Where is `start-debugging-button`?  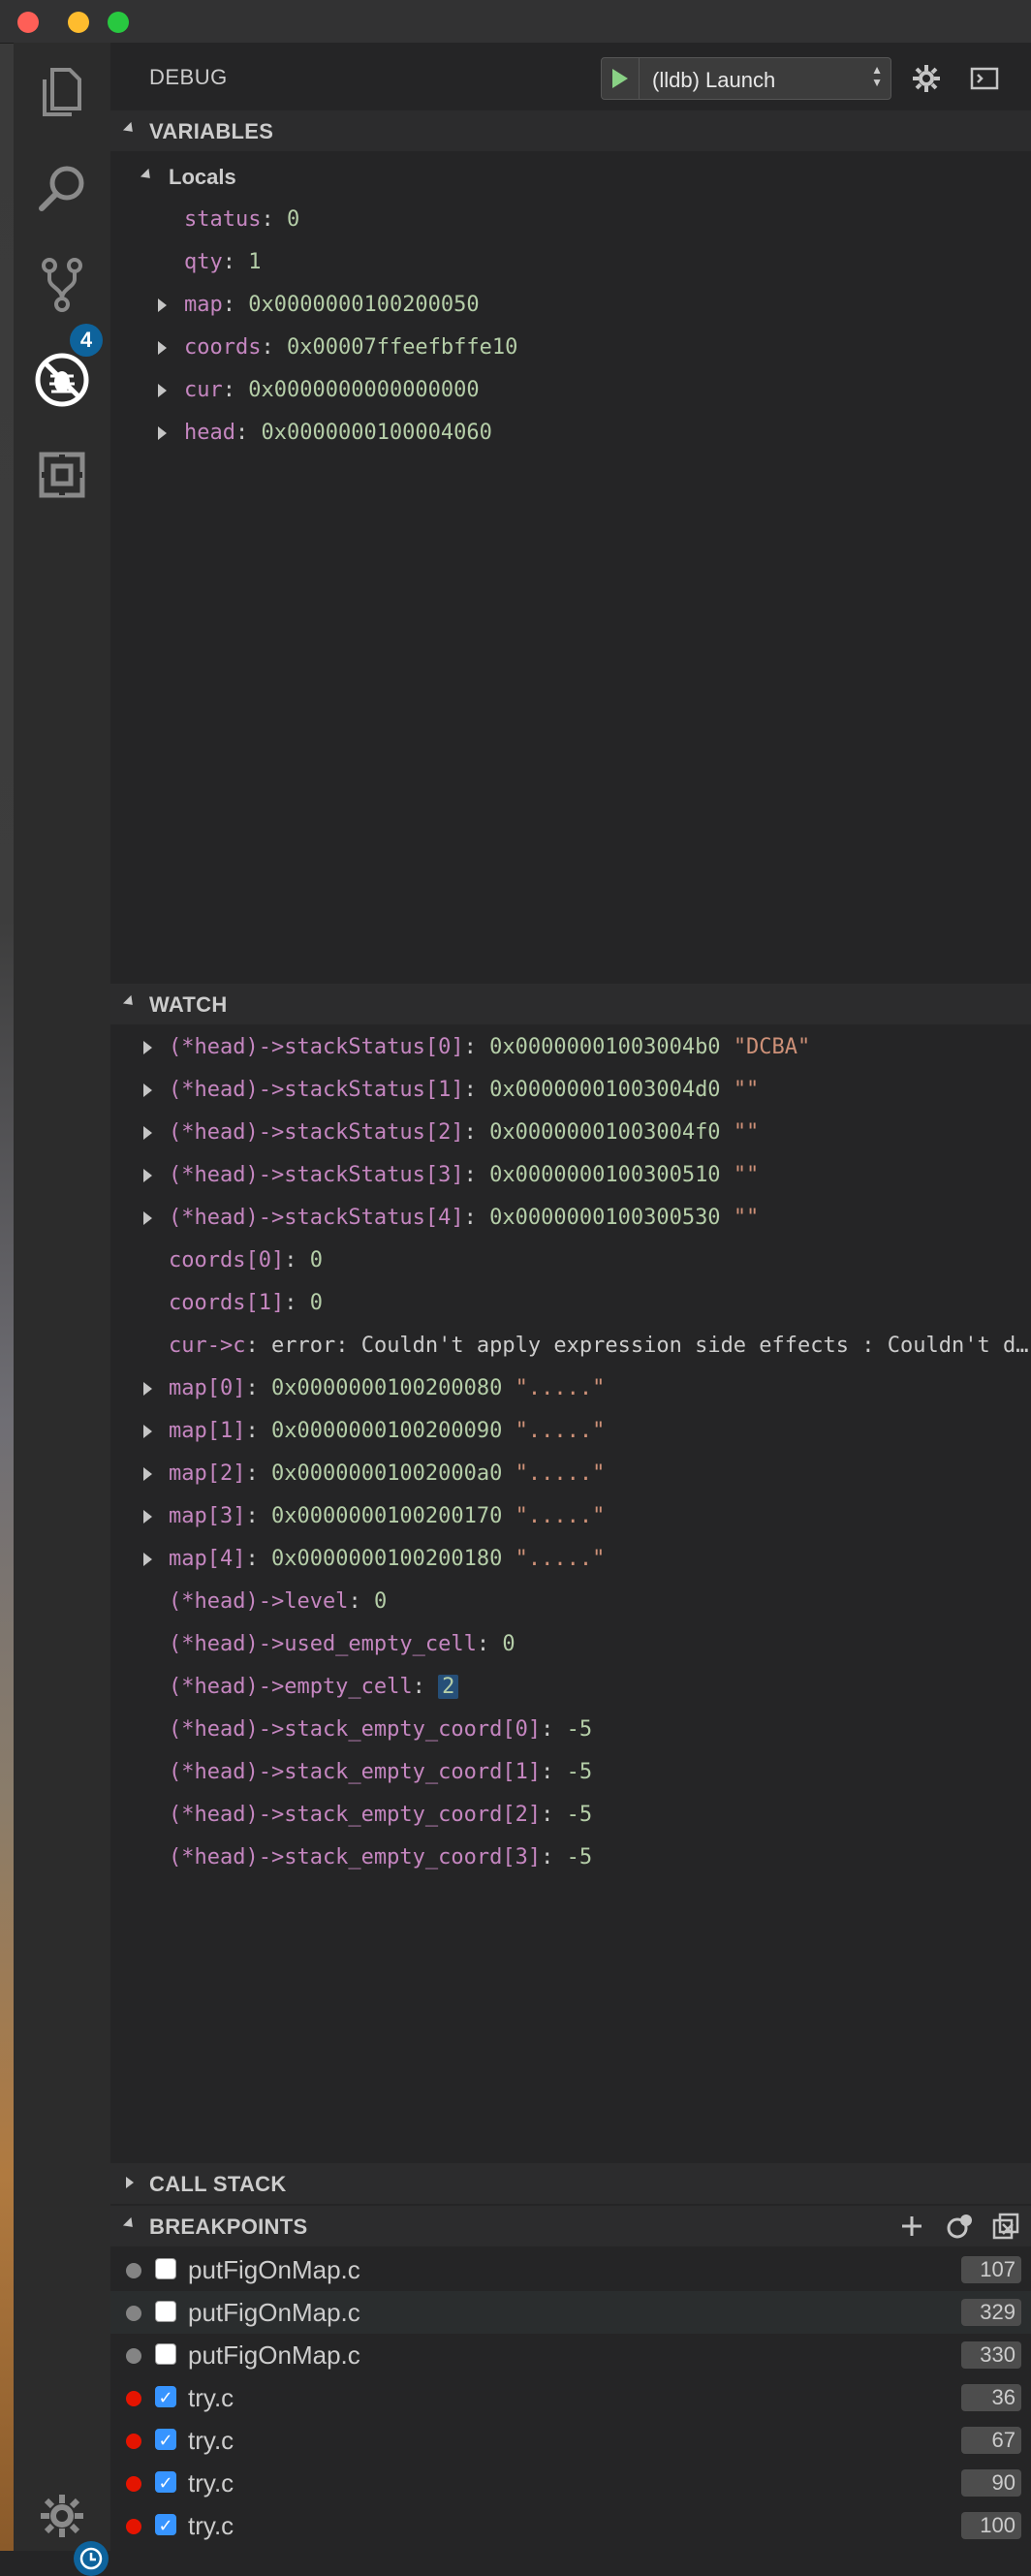 start-debugging-button is located at coordinates (621, 78).